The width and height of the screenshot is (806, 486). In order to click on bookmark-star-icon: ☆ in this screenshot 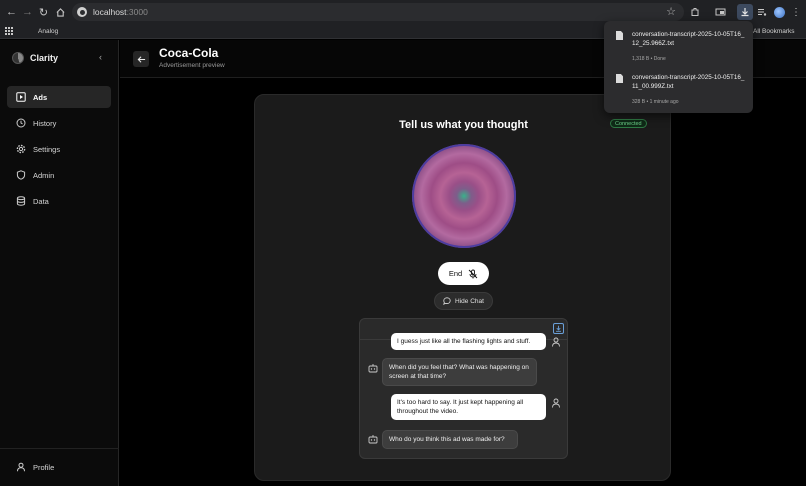, I will do `click(671, 11)`.